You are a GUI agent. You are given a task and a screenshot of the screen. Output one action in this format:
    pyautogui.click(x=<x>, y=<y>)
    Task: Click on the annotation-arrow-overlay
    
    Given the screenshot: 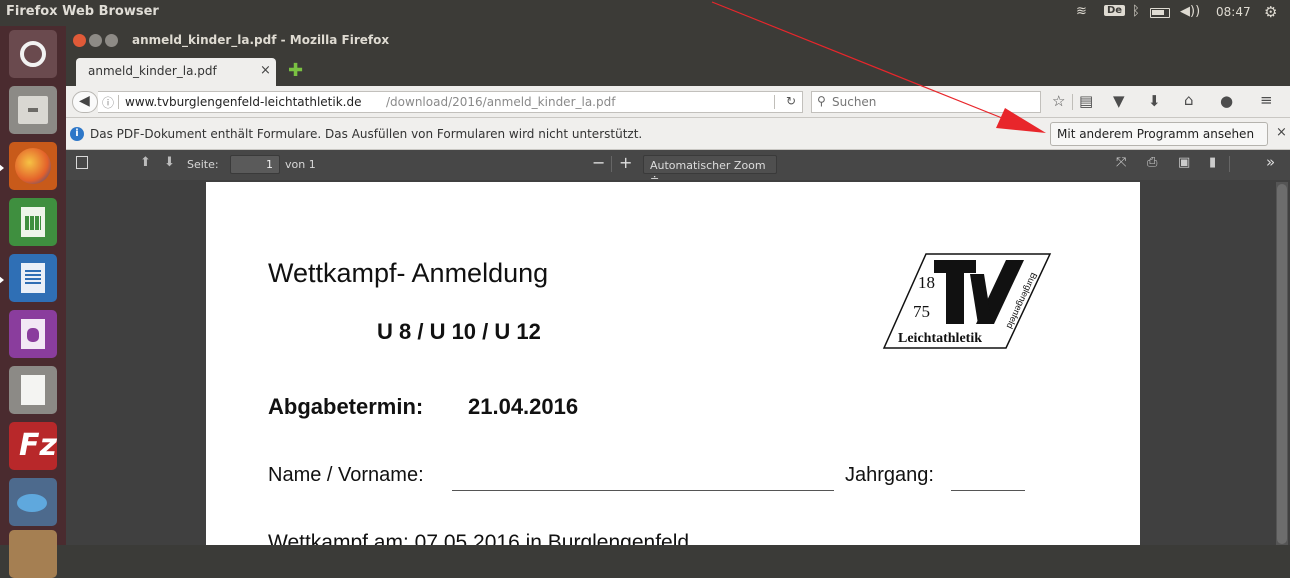 What is the action you would take?
    pyautogui.click(x=878, y=67)
    